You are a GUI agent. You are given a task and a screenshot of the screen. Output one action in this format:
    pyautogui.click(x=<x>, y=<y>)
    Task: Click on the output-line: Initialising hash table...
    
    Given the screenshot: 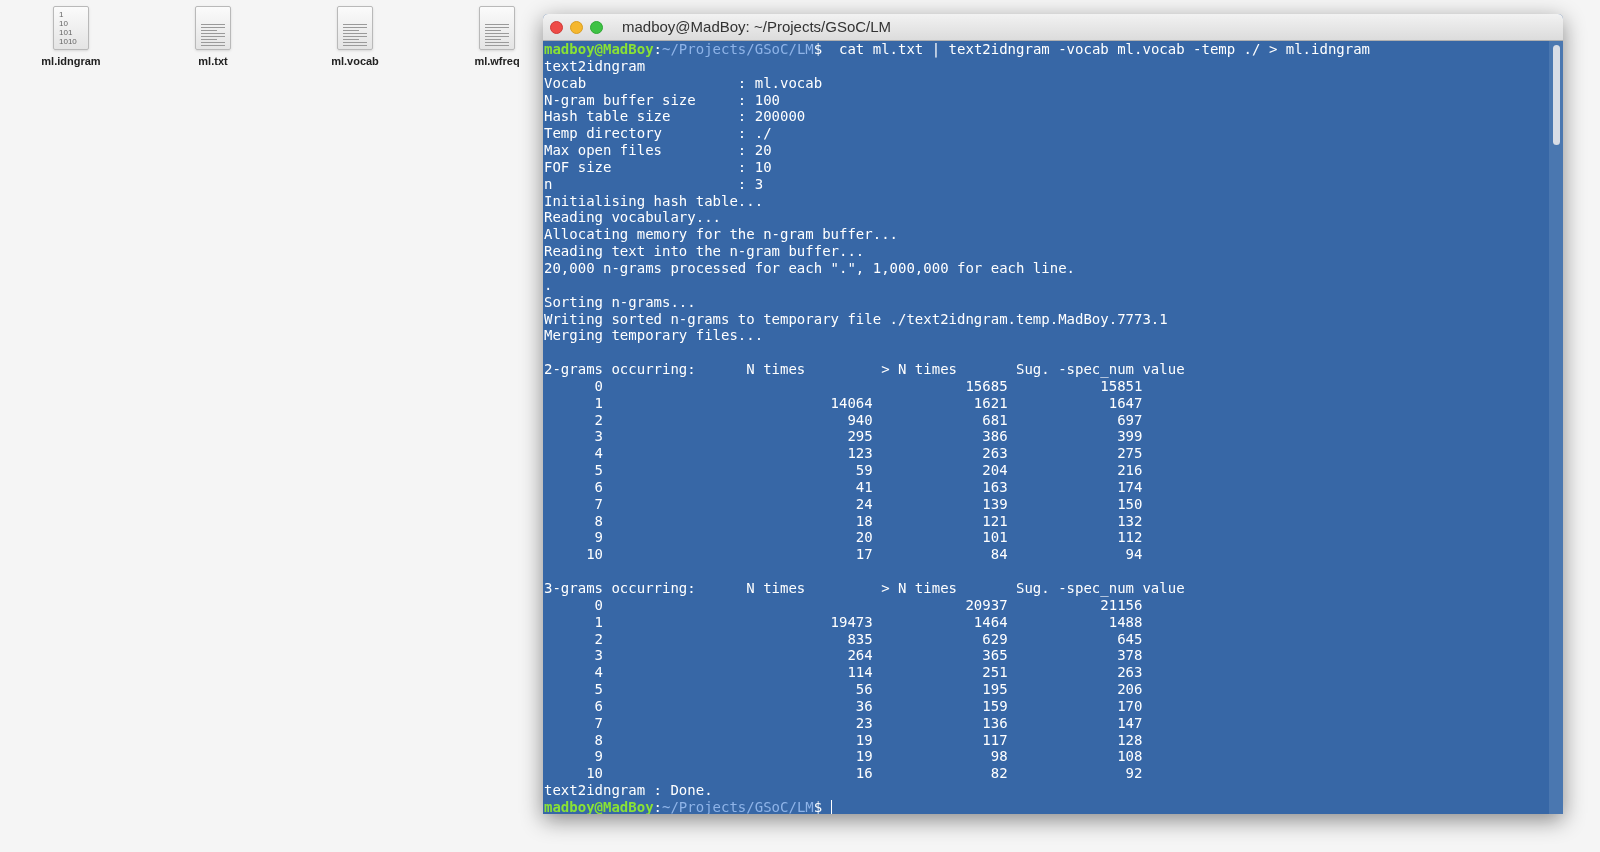 What is the action you would take?
    pyautogui.click(x=654, y=201)
    